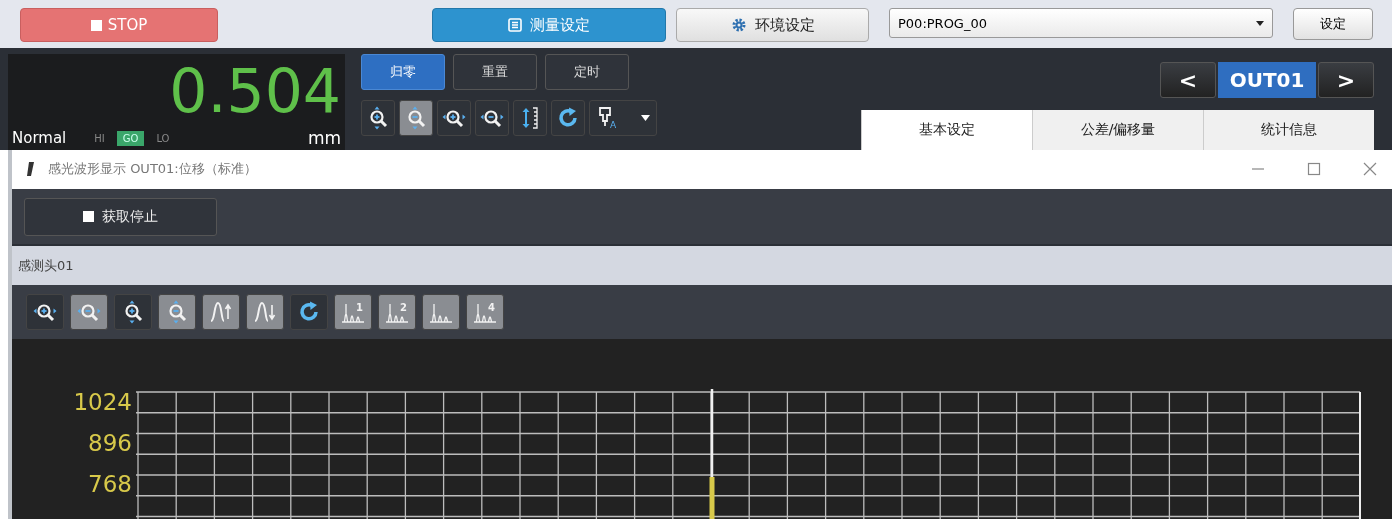  What do you see at coordinates (403, 72) in the screenshot?
I see `action-button: 归零` at bounding box center [403, 72].